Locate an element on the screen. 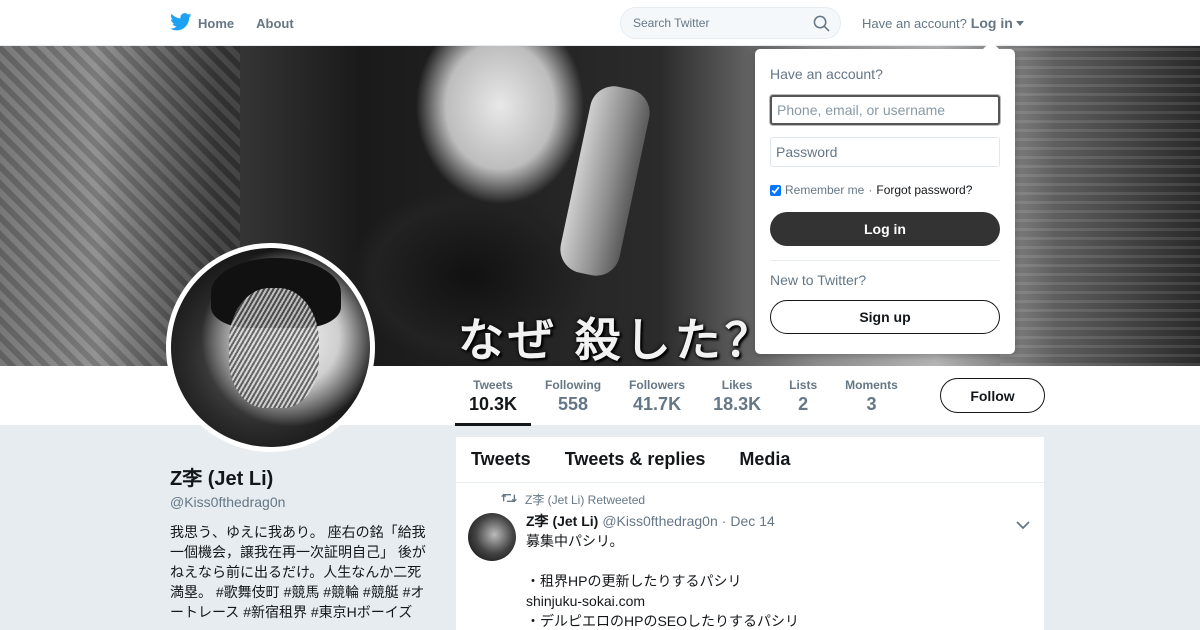 The height and width of the screenshot is (630, 1200). username-input is located at coordinates (885, 110).